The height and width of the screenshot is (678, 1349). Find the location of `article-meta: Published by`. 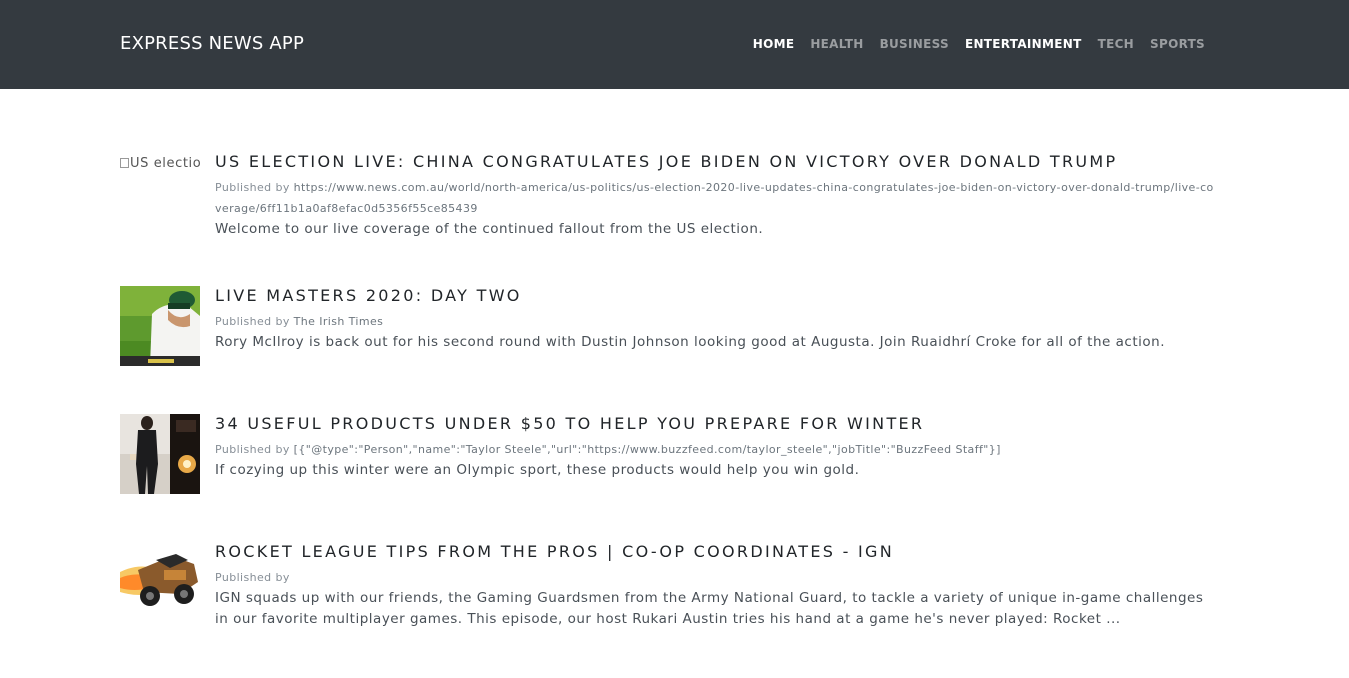

article-meta: Published by is located at coordinates (717, 577).